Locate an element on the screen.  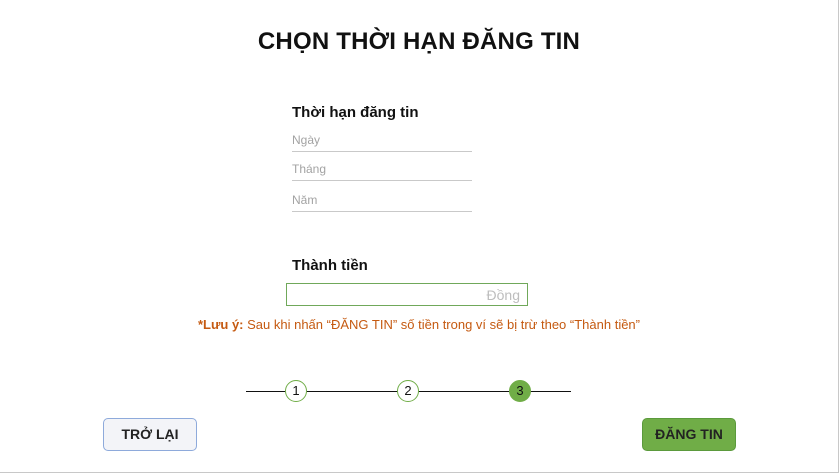
total-label: Thành tiền is located at coordinates (330, 265).